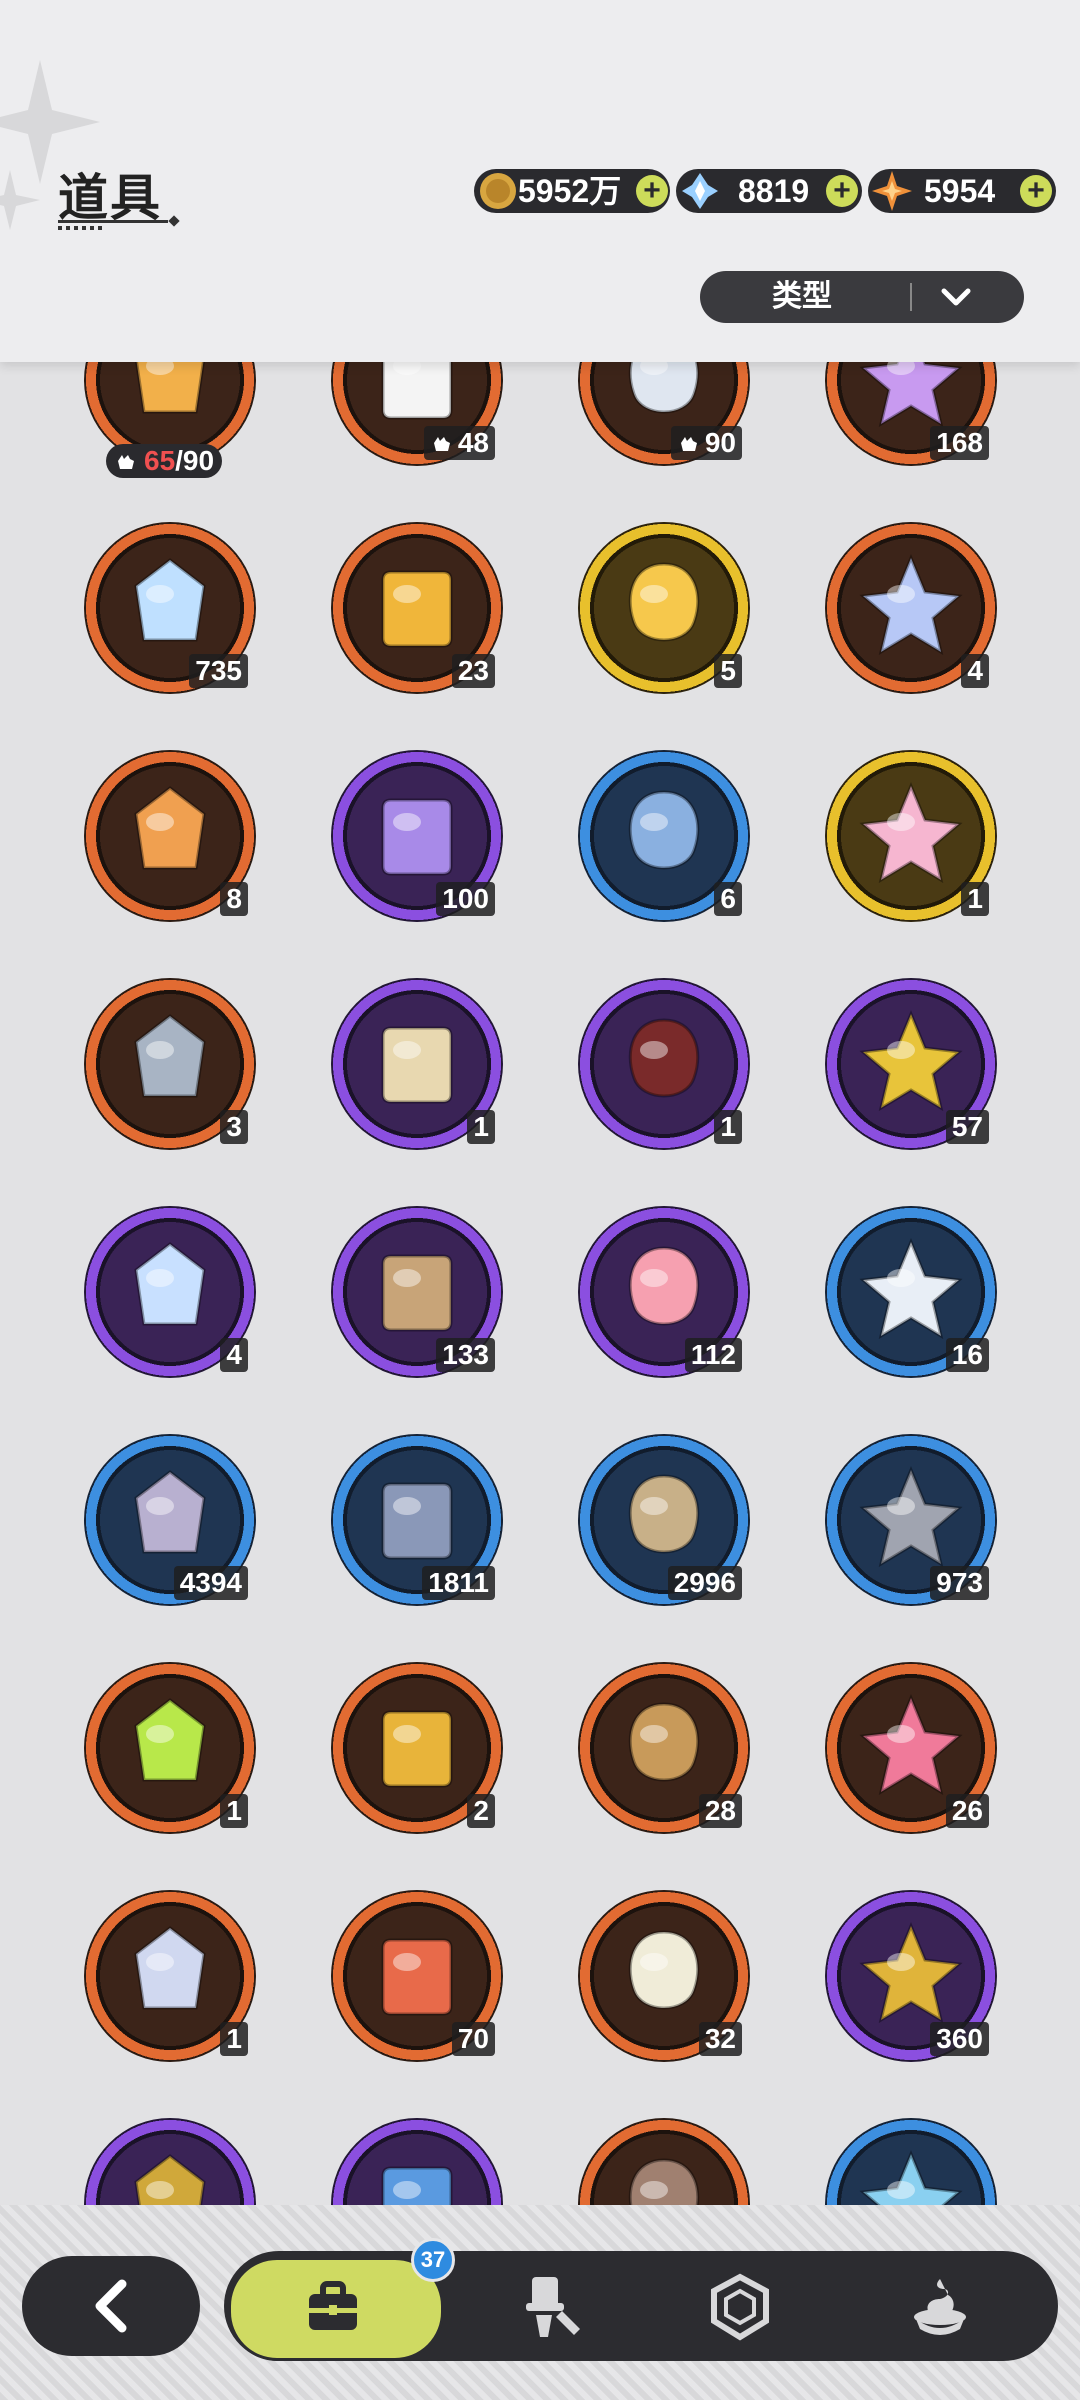 This screenshot has height=2400, width=1080. I want to click on item-quantity: 23, so click(473, 671).